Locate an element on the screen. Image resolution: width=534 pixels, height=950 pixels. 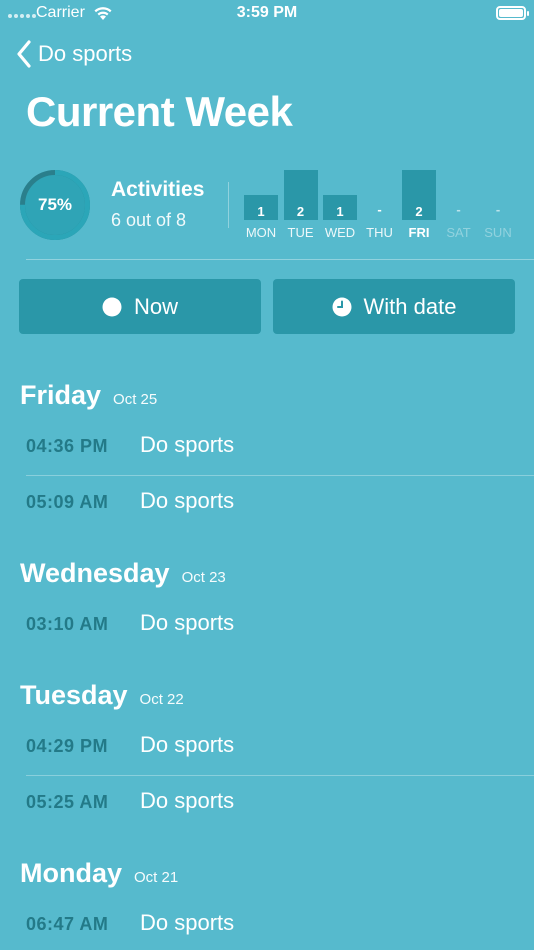
back-button: Do sports is located at coordinates (74, 54).